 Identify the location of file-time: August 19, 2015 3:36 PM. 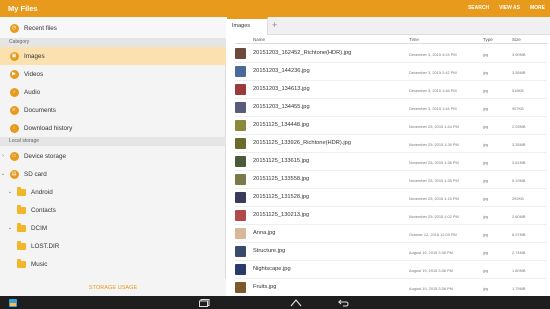
(431, 252).